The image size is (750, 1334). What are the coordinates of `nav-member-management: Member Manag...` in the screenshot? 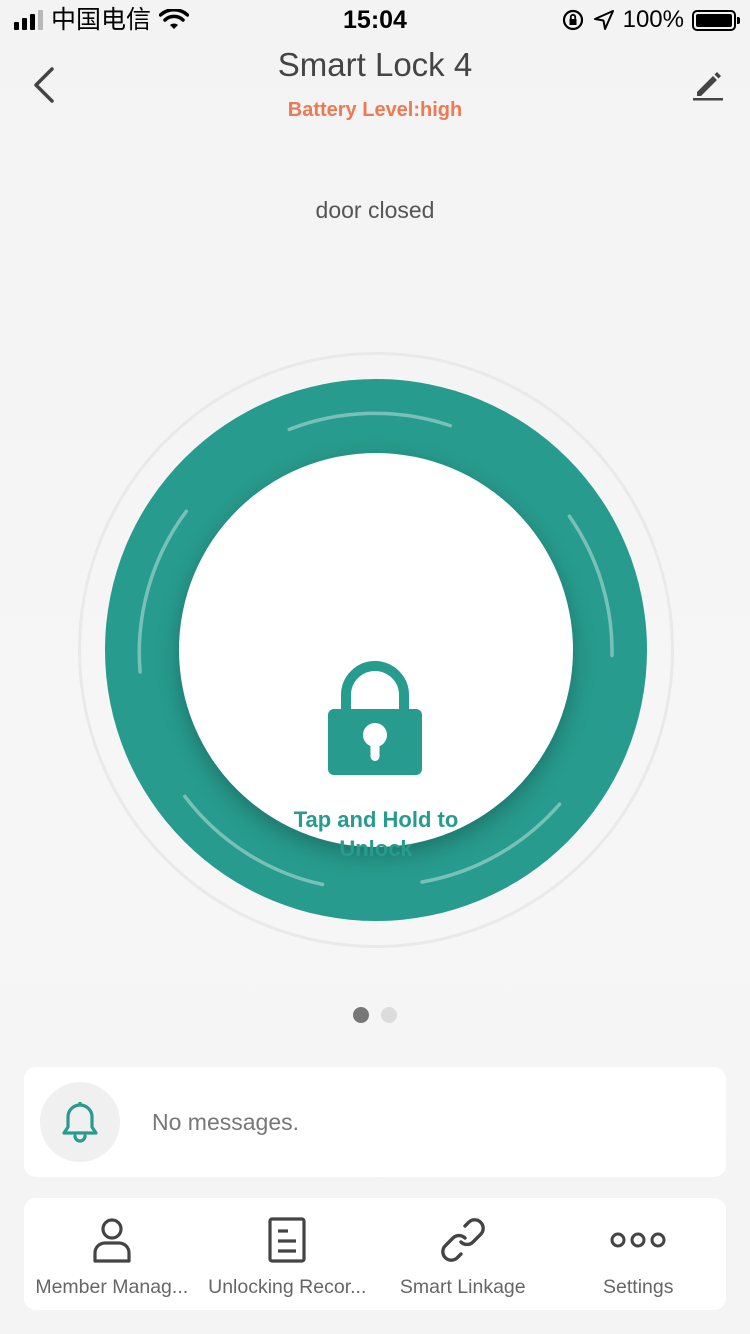 It's located at (112, 1254).